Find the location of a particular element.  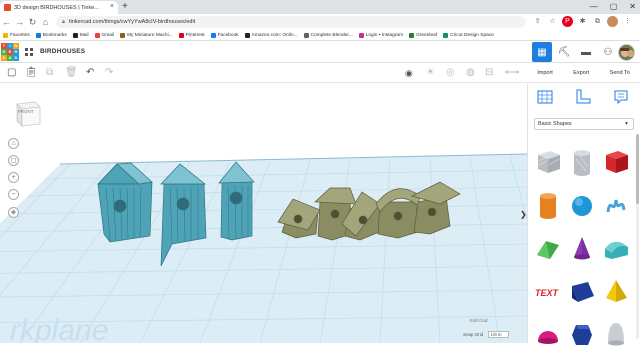

shapes-category-select: Basic Shapes ▼ is located at coordinates (584, 124).